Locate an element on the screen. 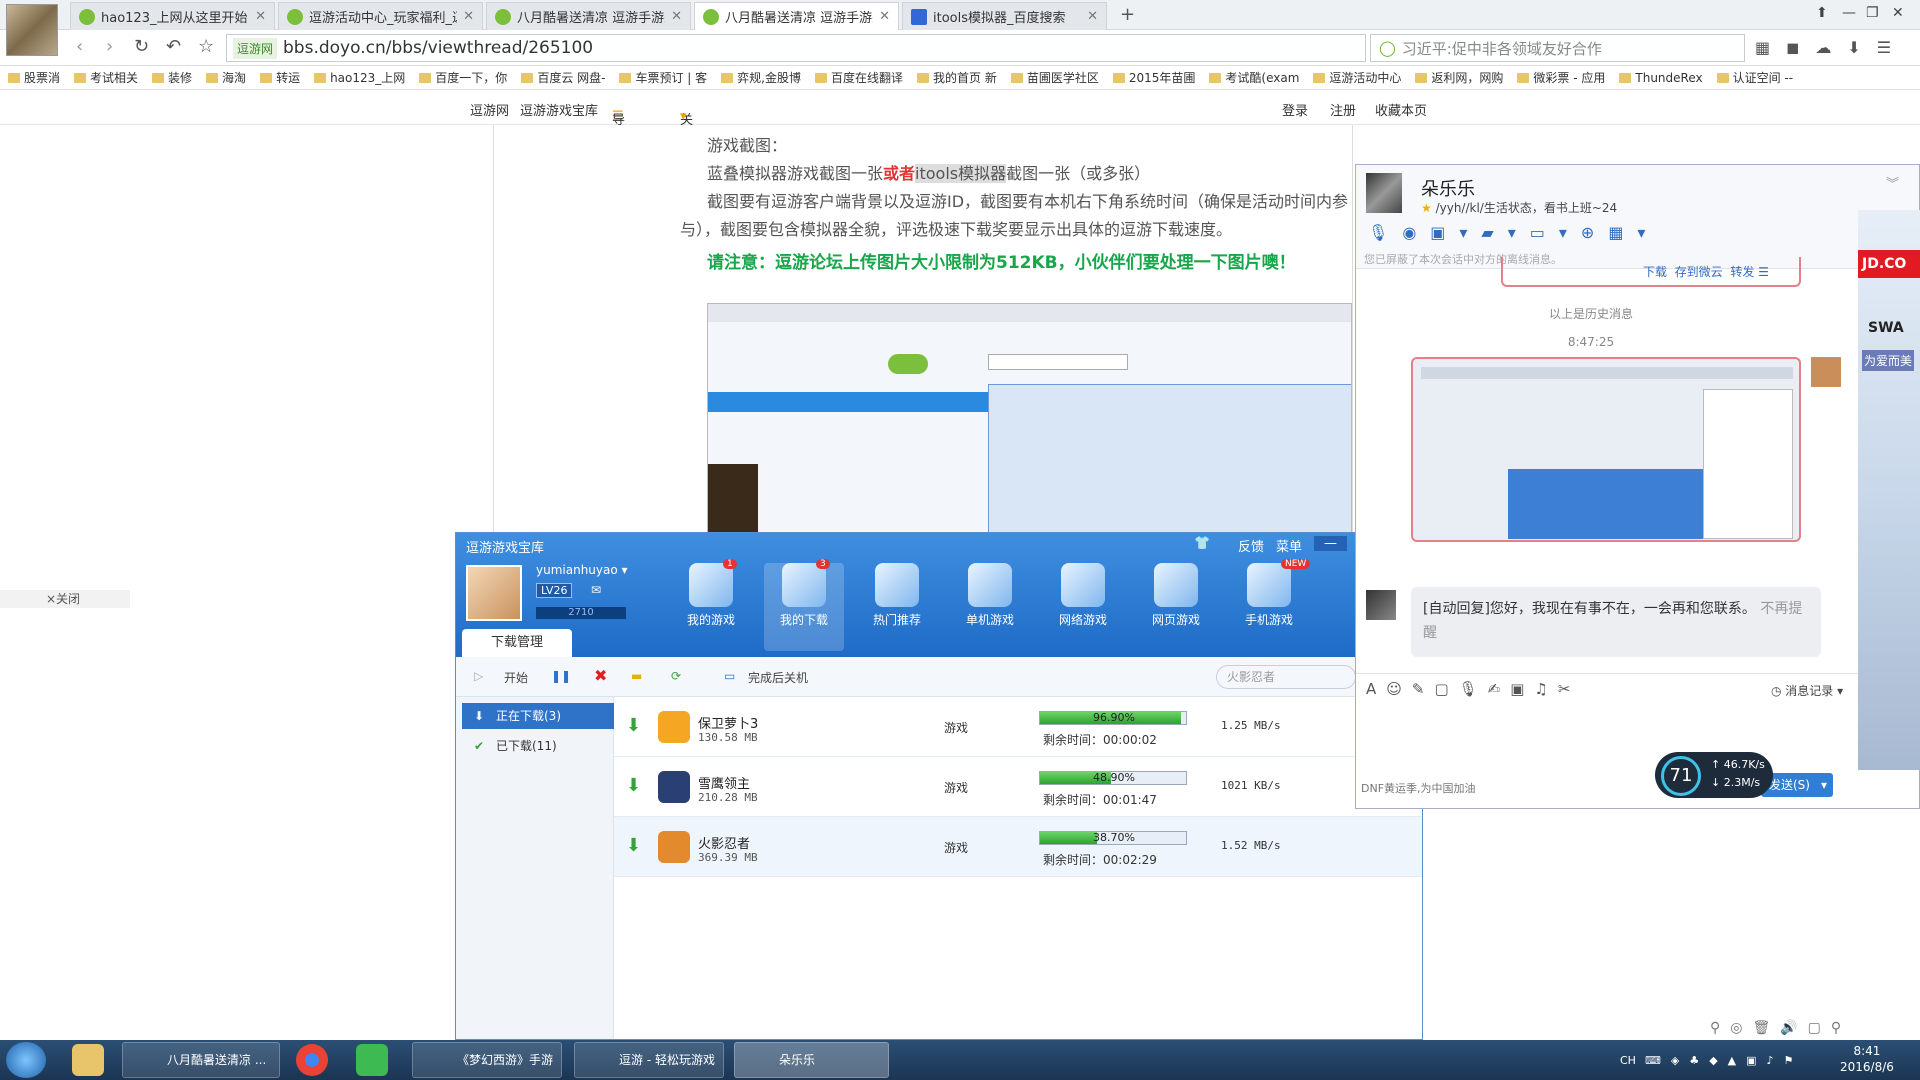 Image resolution: width=1920 pixels, height=1080 pixels. dm-menu: 菜单 is located at coordinates (1289, 545).